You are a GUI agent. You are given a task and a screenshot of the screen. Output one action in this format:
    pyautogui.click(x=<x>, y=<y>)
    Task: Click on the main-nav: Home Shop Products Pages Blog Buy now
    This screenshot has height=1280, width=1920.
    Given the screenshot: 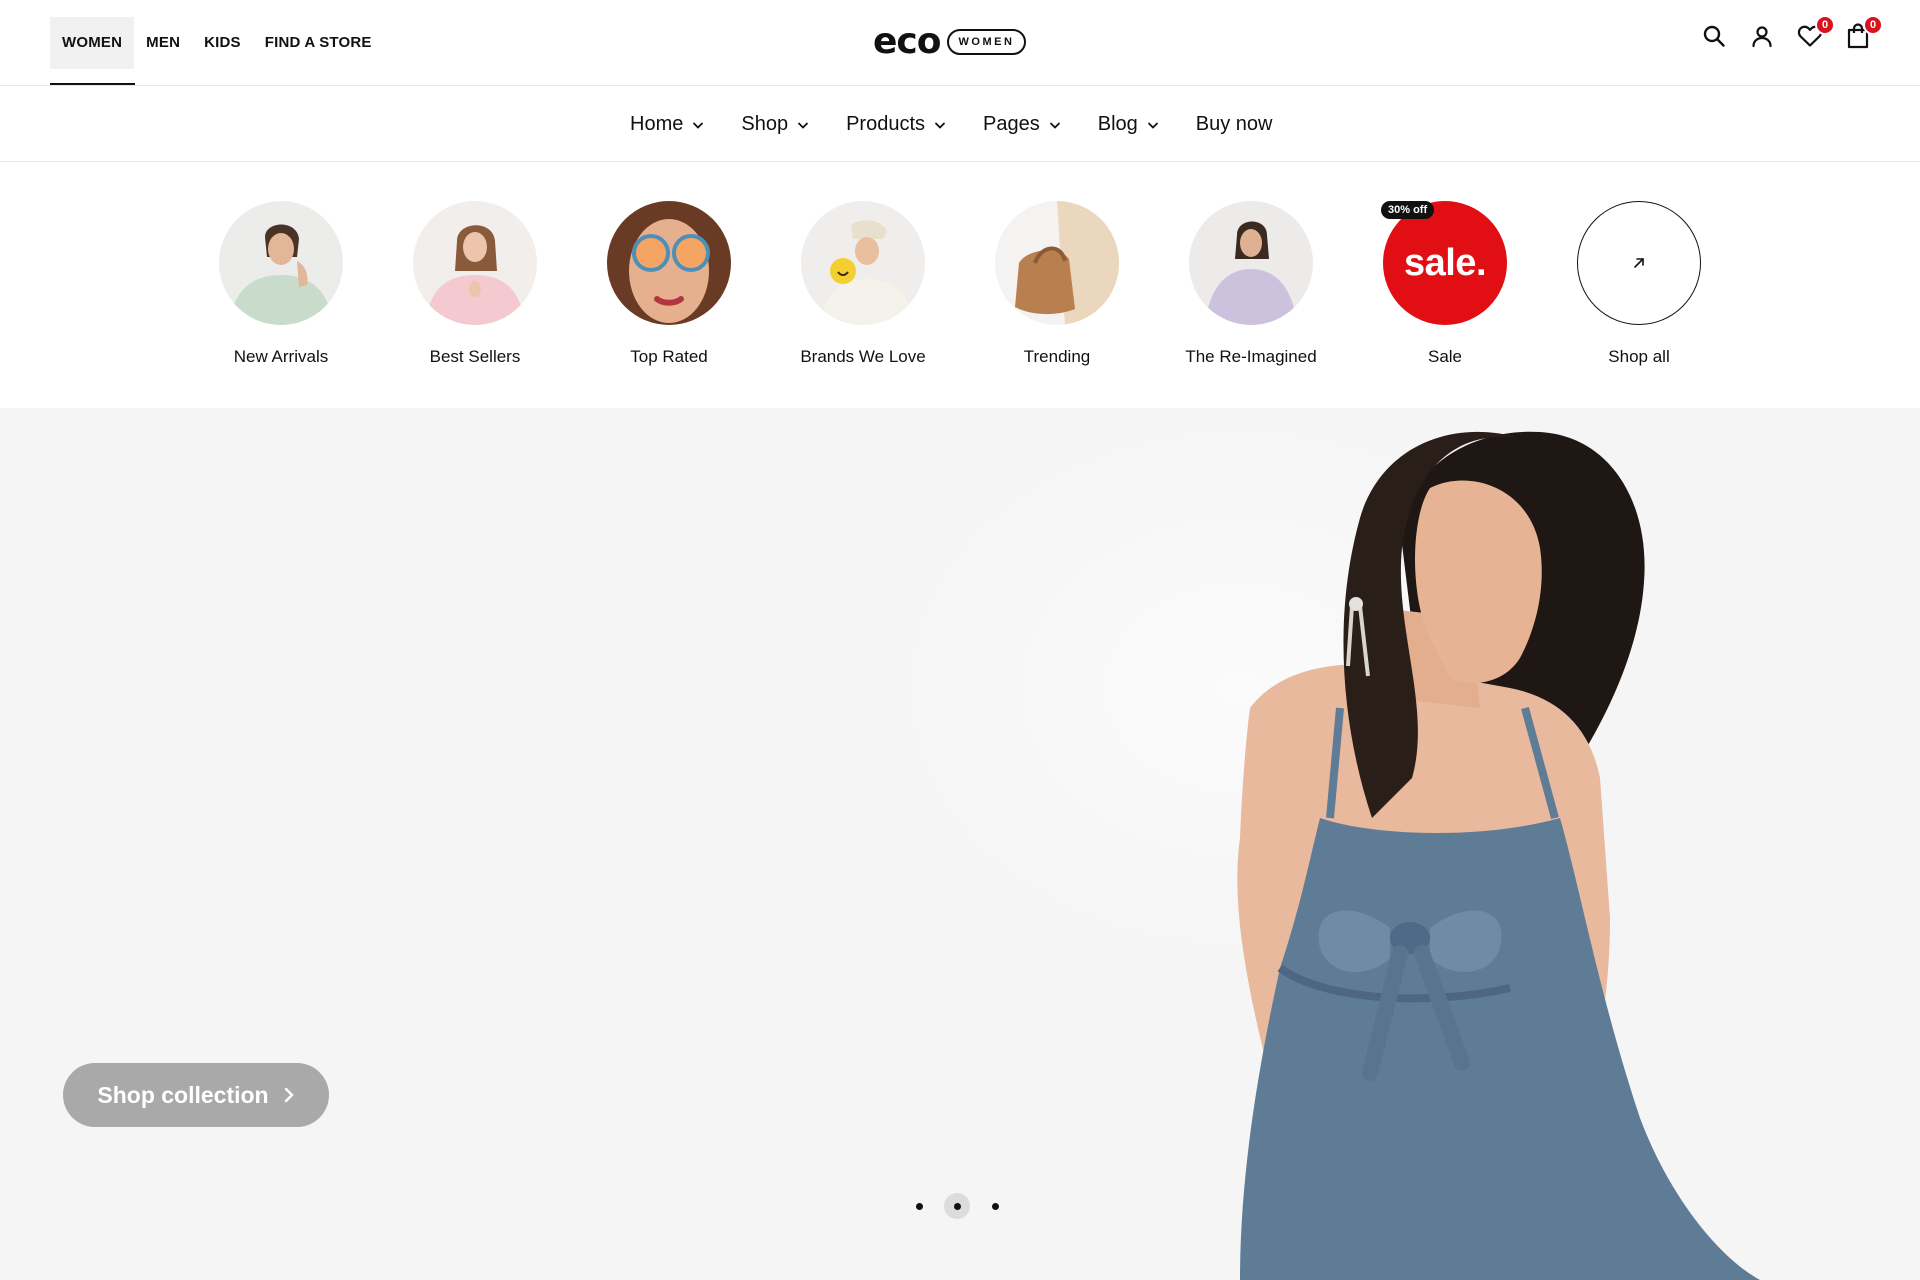 What is the action you would take?
    pyautogui.click(x=960, y=124)
    